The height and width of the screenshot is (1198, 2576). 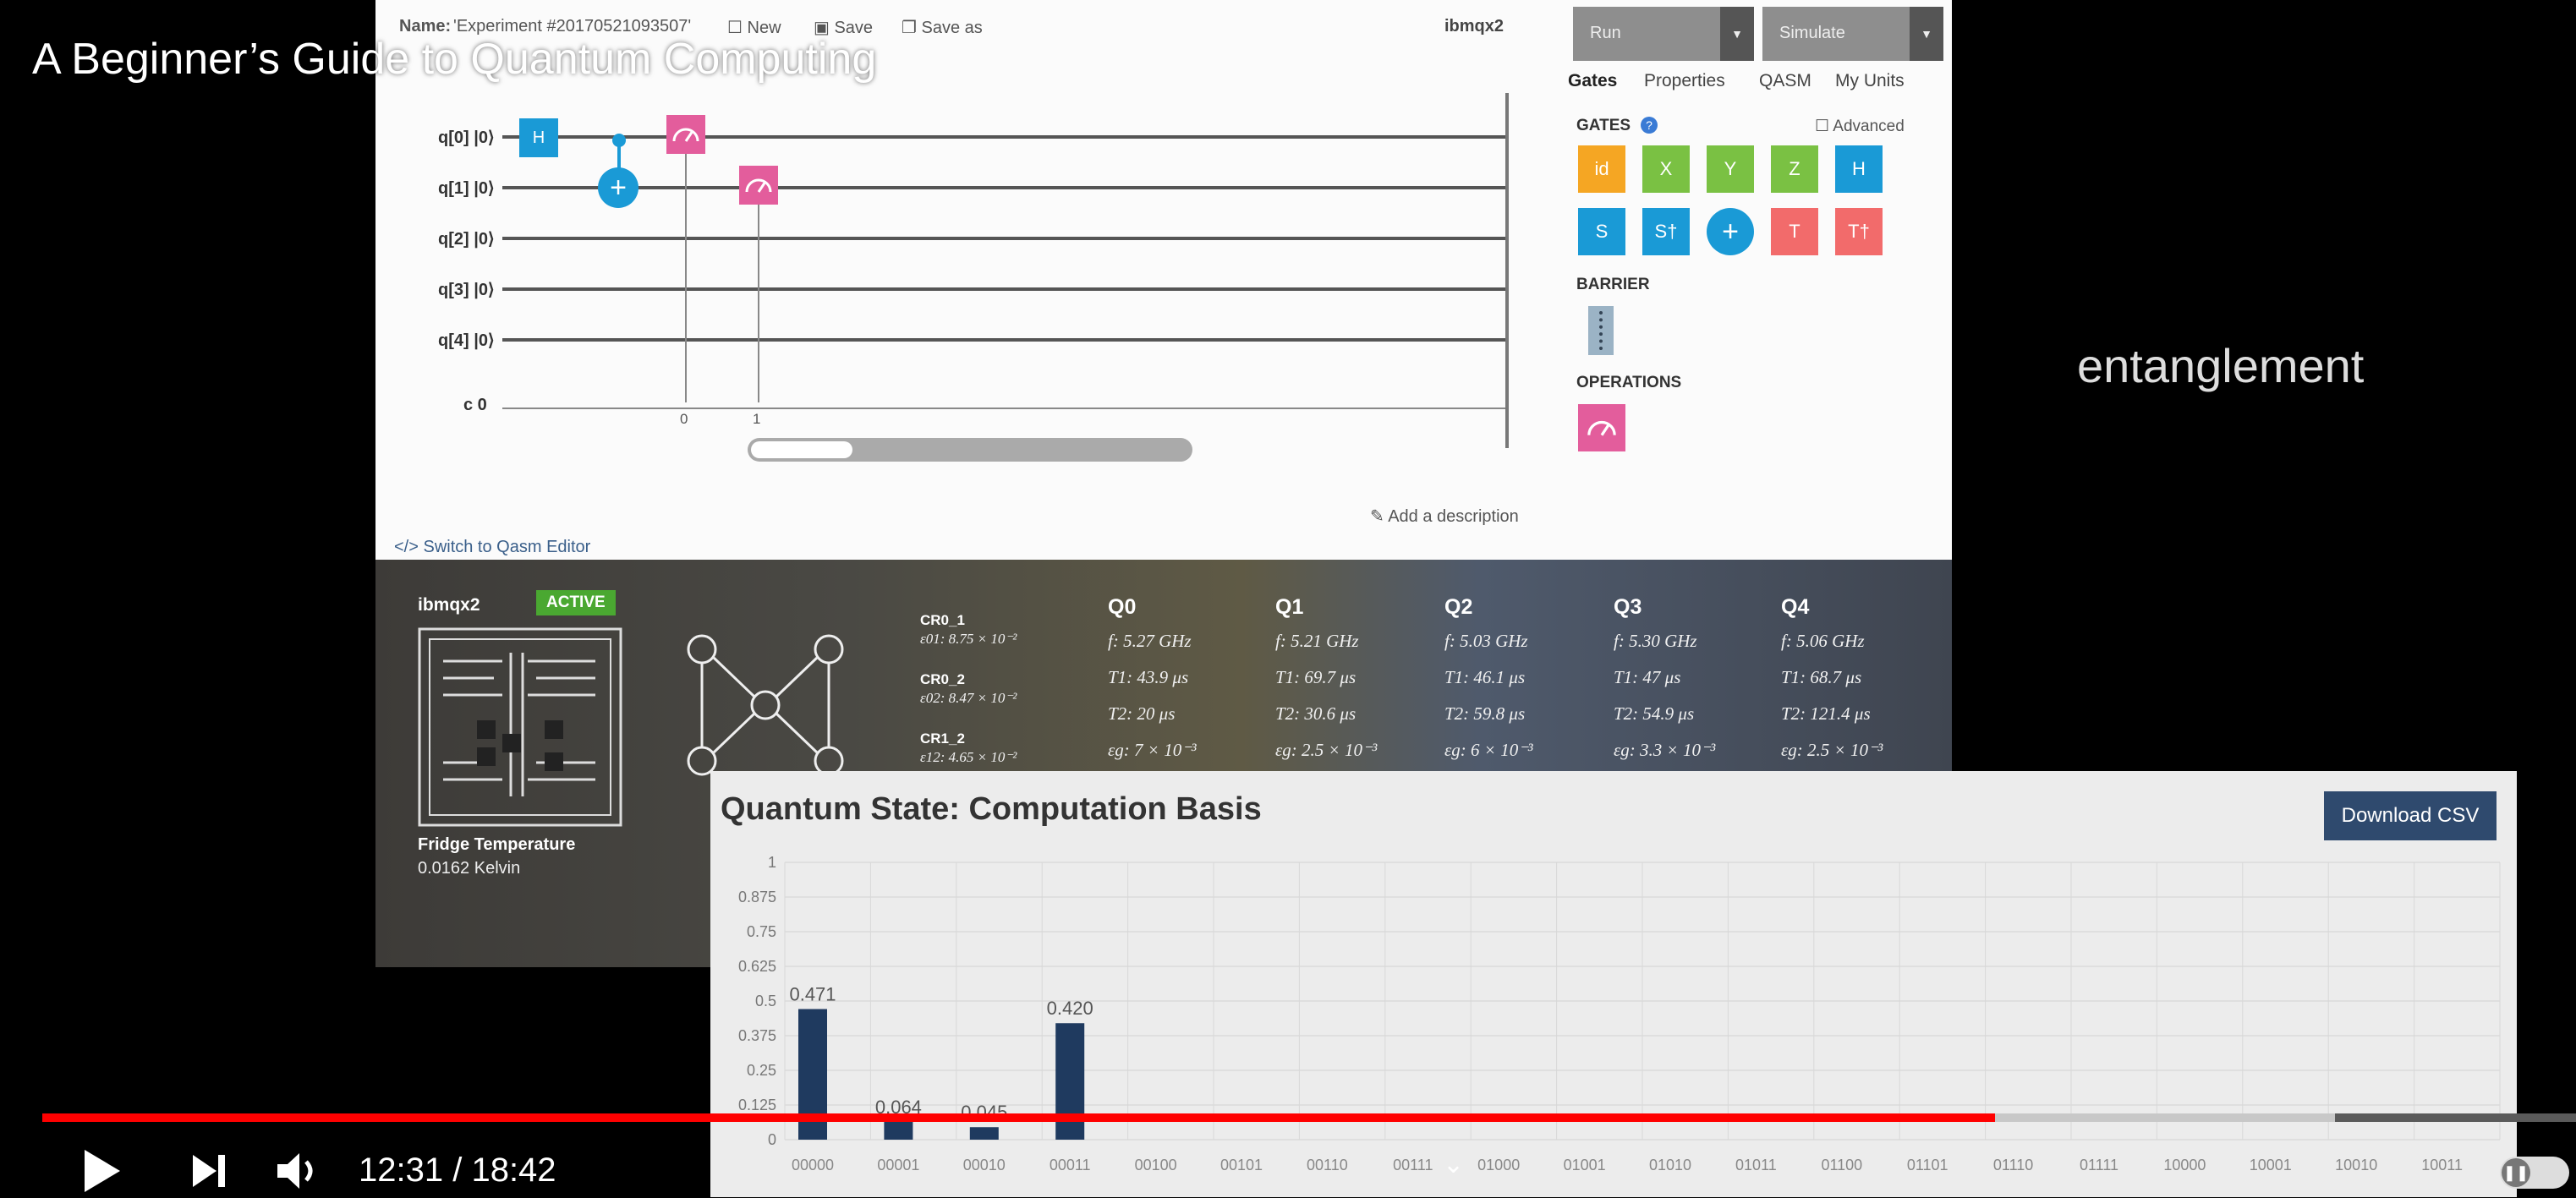 What do you see at coordinates (1498, 1165) in the screenshot?
I see `x-tick-label: 01000` at bounding box center [1498, 1165].